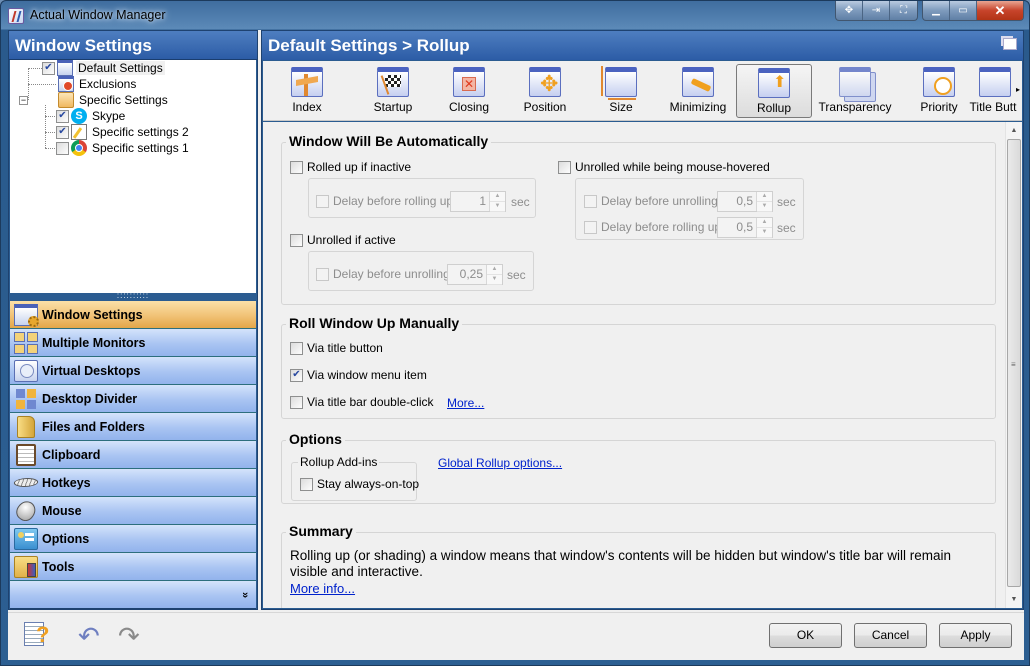  What do you see at coordinates (133, 427) in the screenshot?
I see `nav-item-files-and-folders: Files and Folders` at bounding box center [133, 427].